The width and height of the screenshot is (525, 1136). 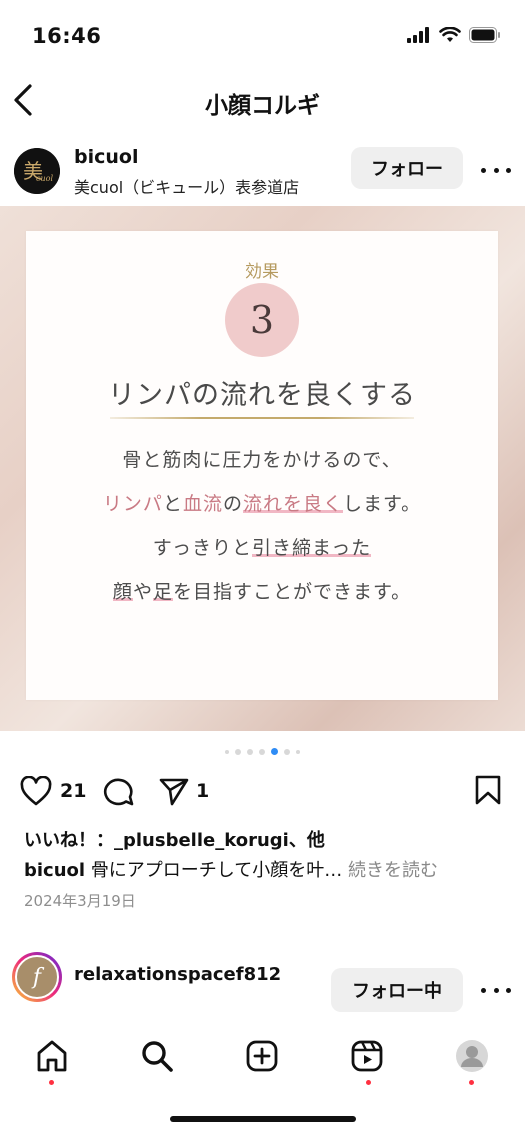 I want to click on next-post-more-button, so click(x=496, y=990).